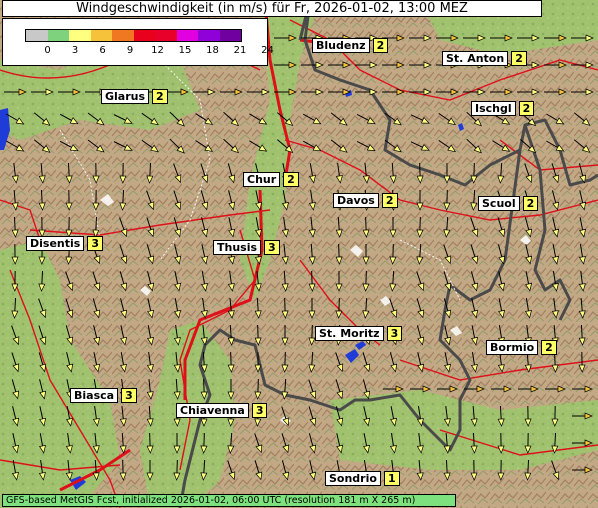 This screenshot has height=508, width=598. I want to click on place-glarus: Glarus 2, so click(134, 96).